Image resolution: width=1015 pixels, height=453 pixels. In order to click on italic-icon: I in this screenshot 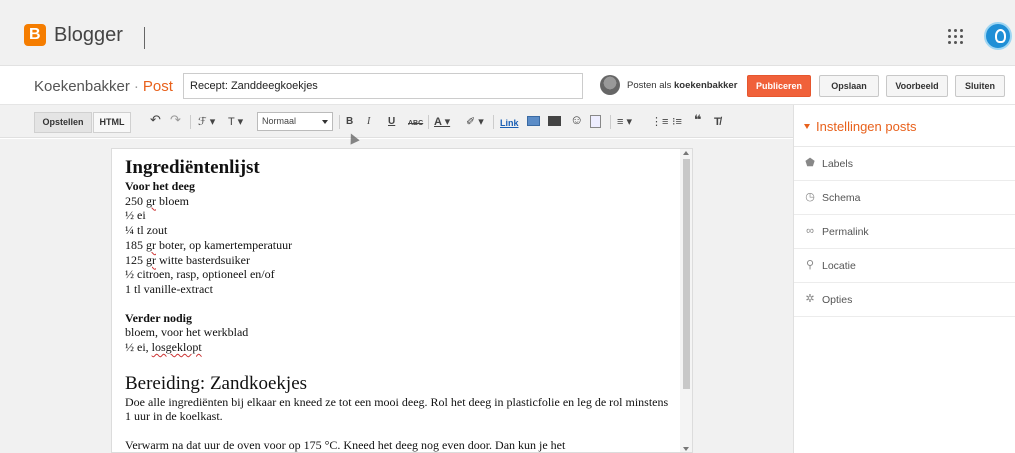, I will do `click(368, 122)`.